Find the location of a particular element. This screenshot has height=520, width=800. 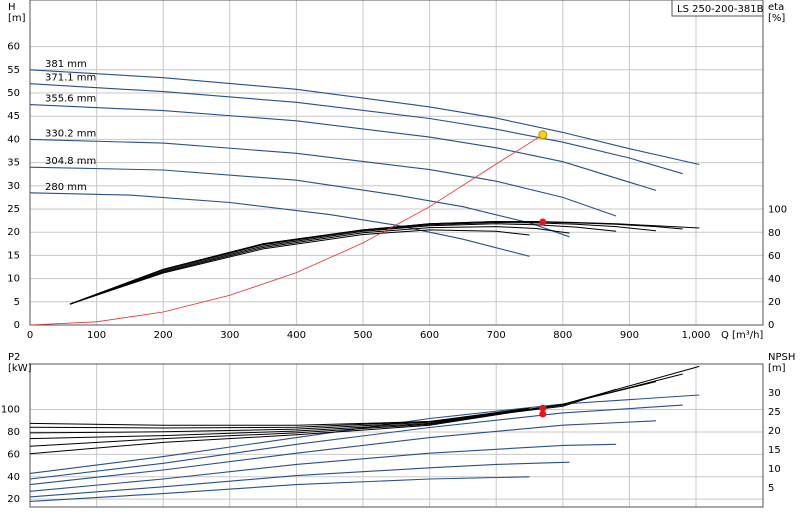

efficiency-point-marker is located at coordinates (543, 222).